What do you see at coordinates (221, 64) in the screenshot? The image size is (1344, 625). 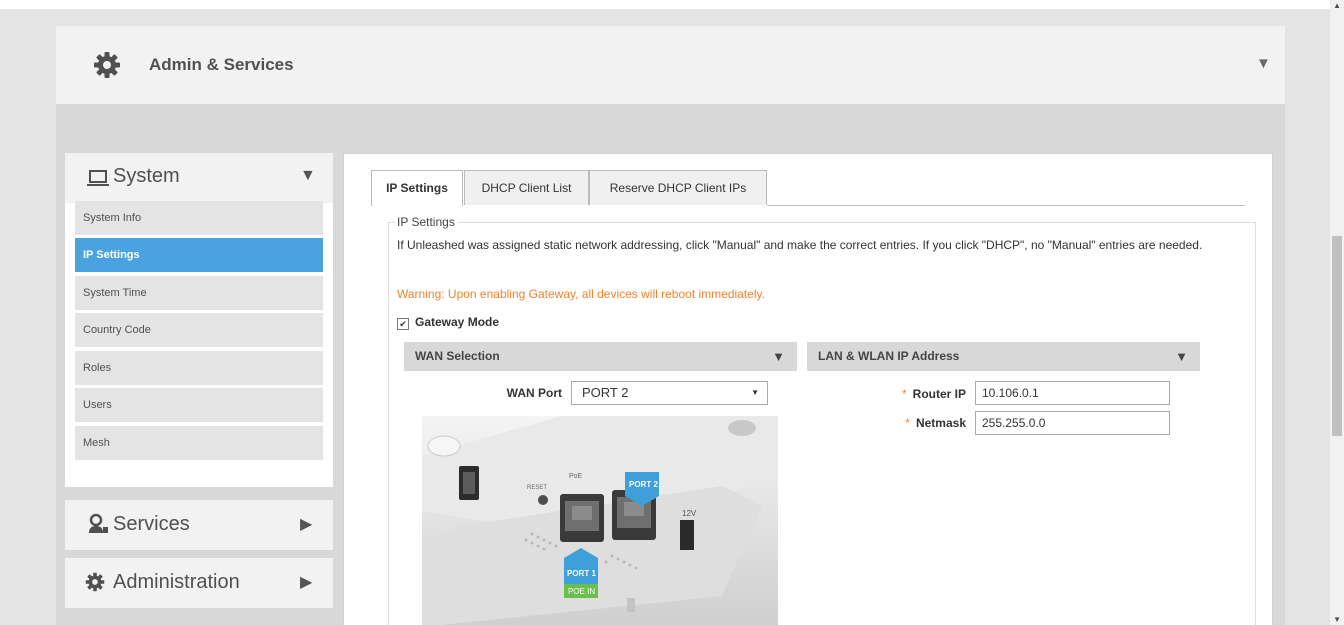 I see `header-title: Admin & Services` at bounding box center [221, 64].